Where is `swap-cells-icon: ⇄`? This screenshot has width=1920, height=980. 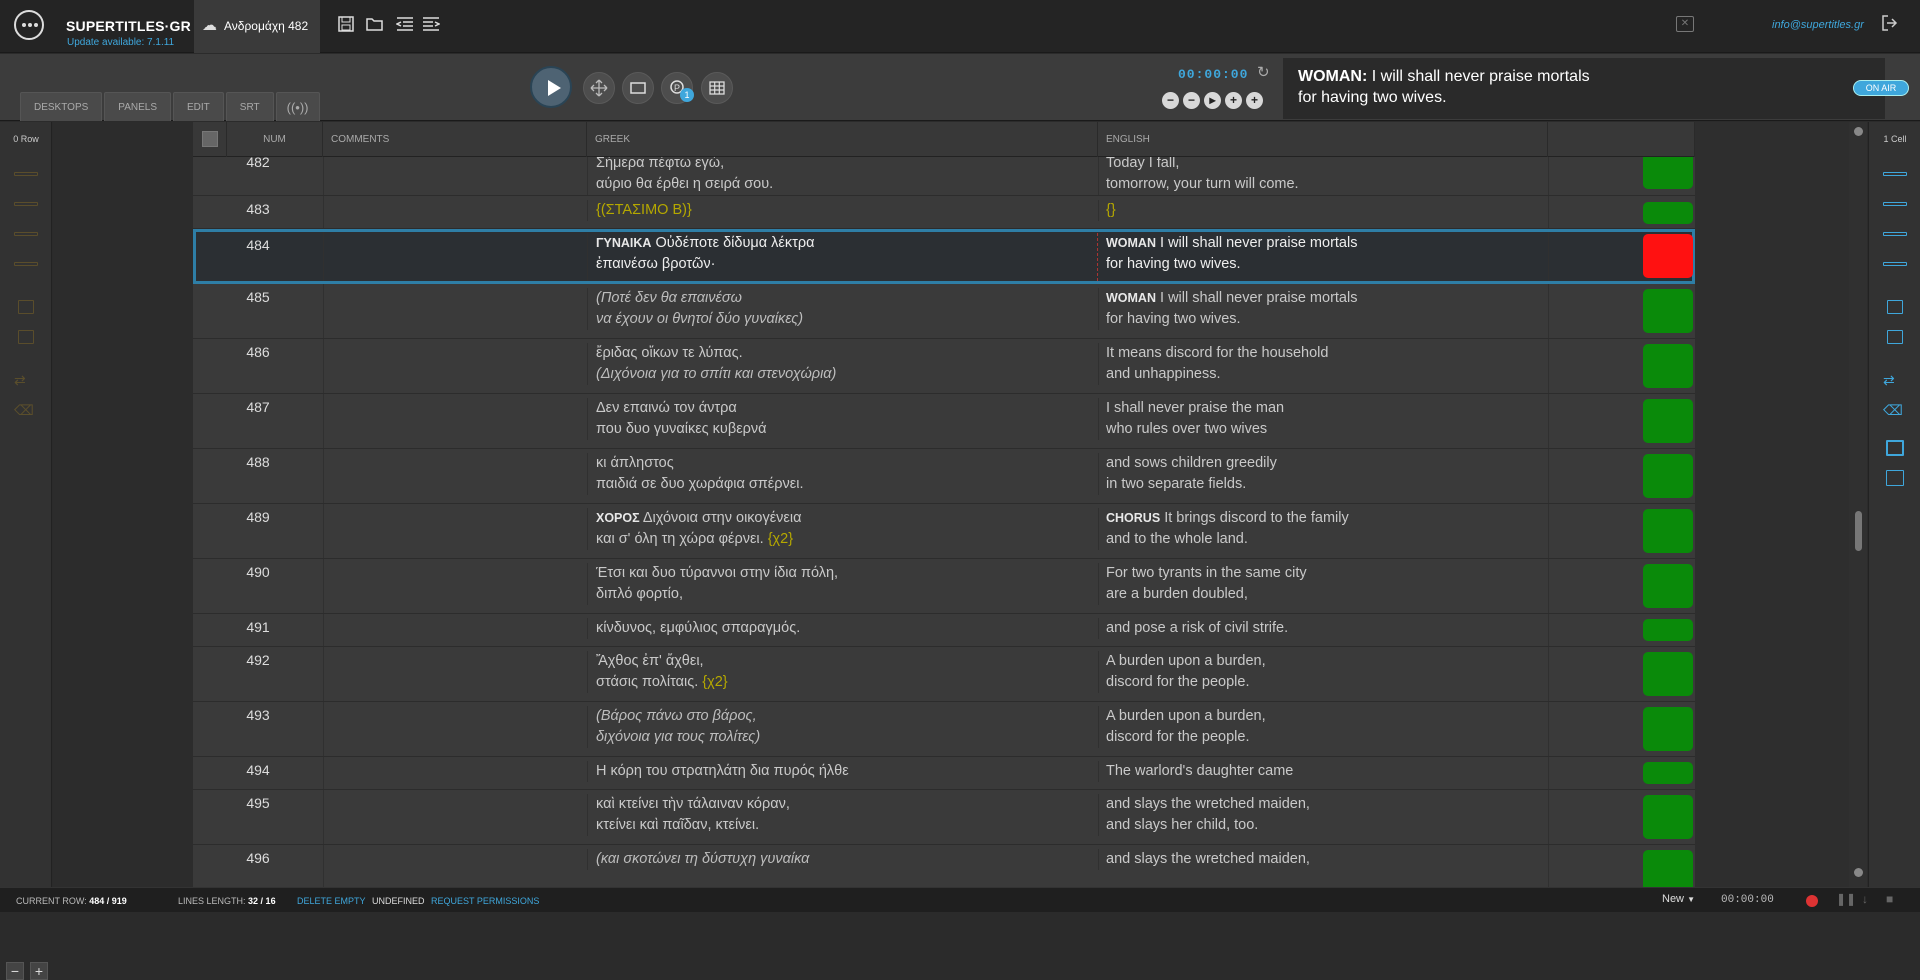 swap-cells-icon: ⇄ is located at coordinates (1895, 380).